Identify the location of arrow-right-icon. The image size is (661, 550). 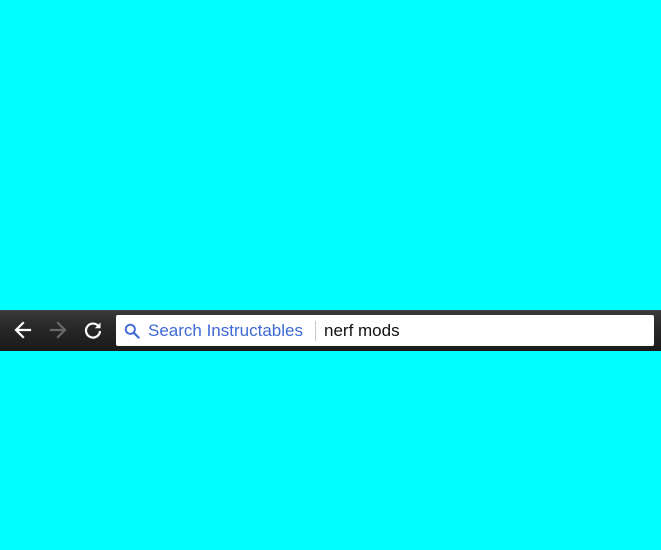
(58, 330).